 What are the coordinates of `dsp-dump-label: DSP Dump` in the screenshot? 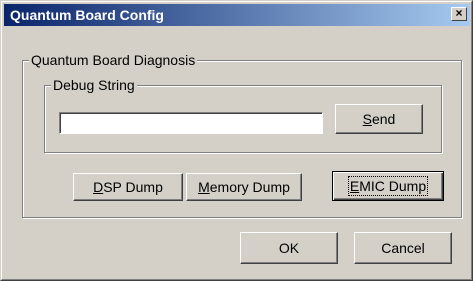 It's located at (128, 187).